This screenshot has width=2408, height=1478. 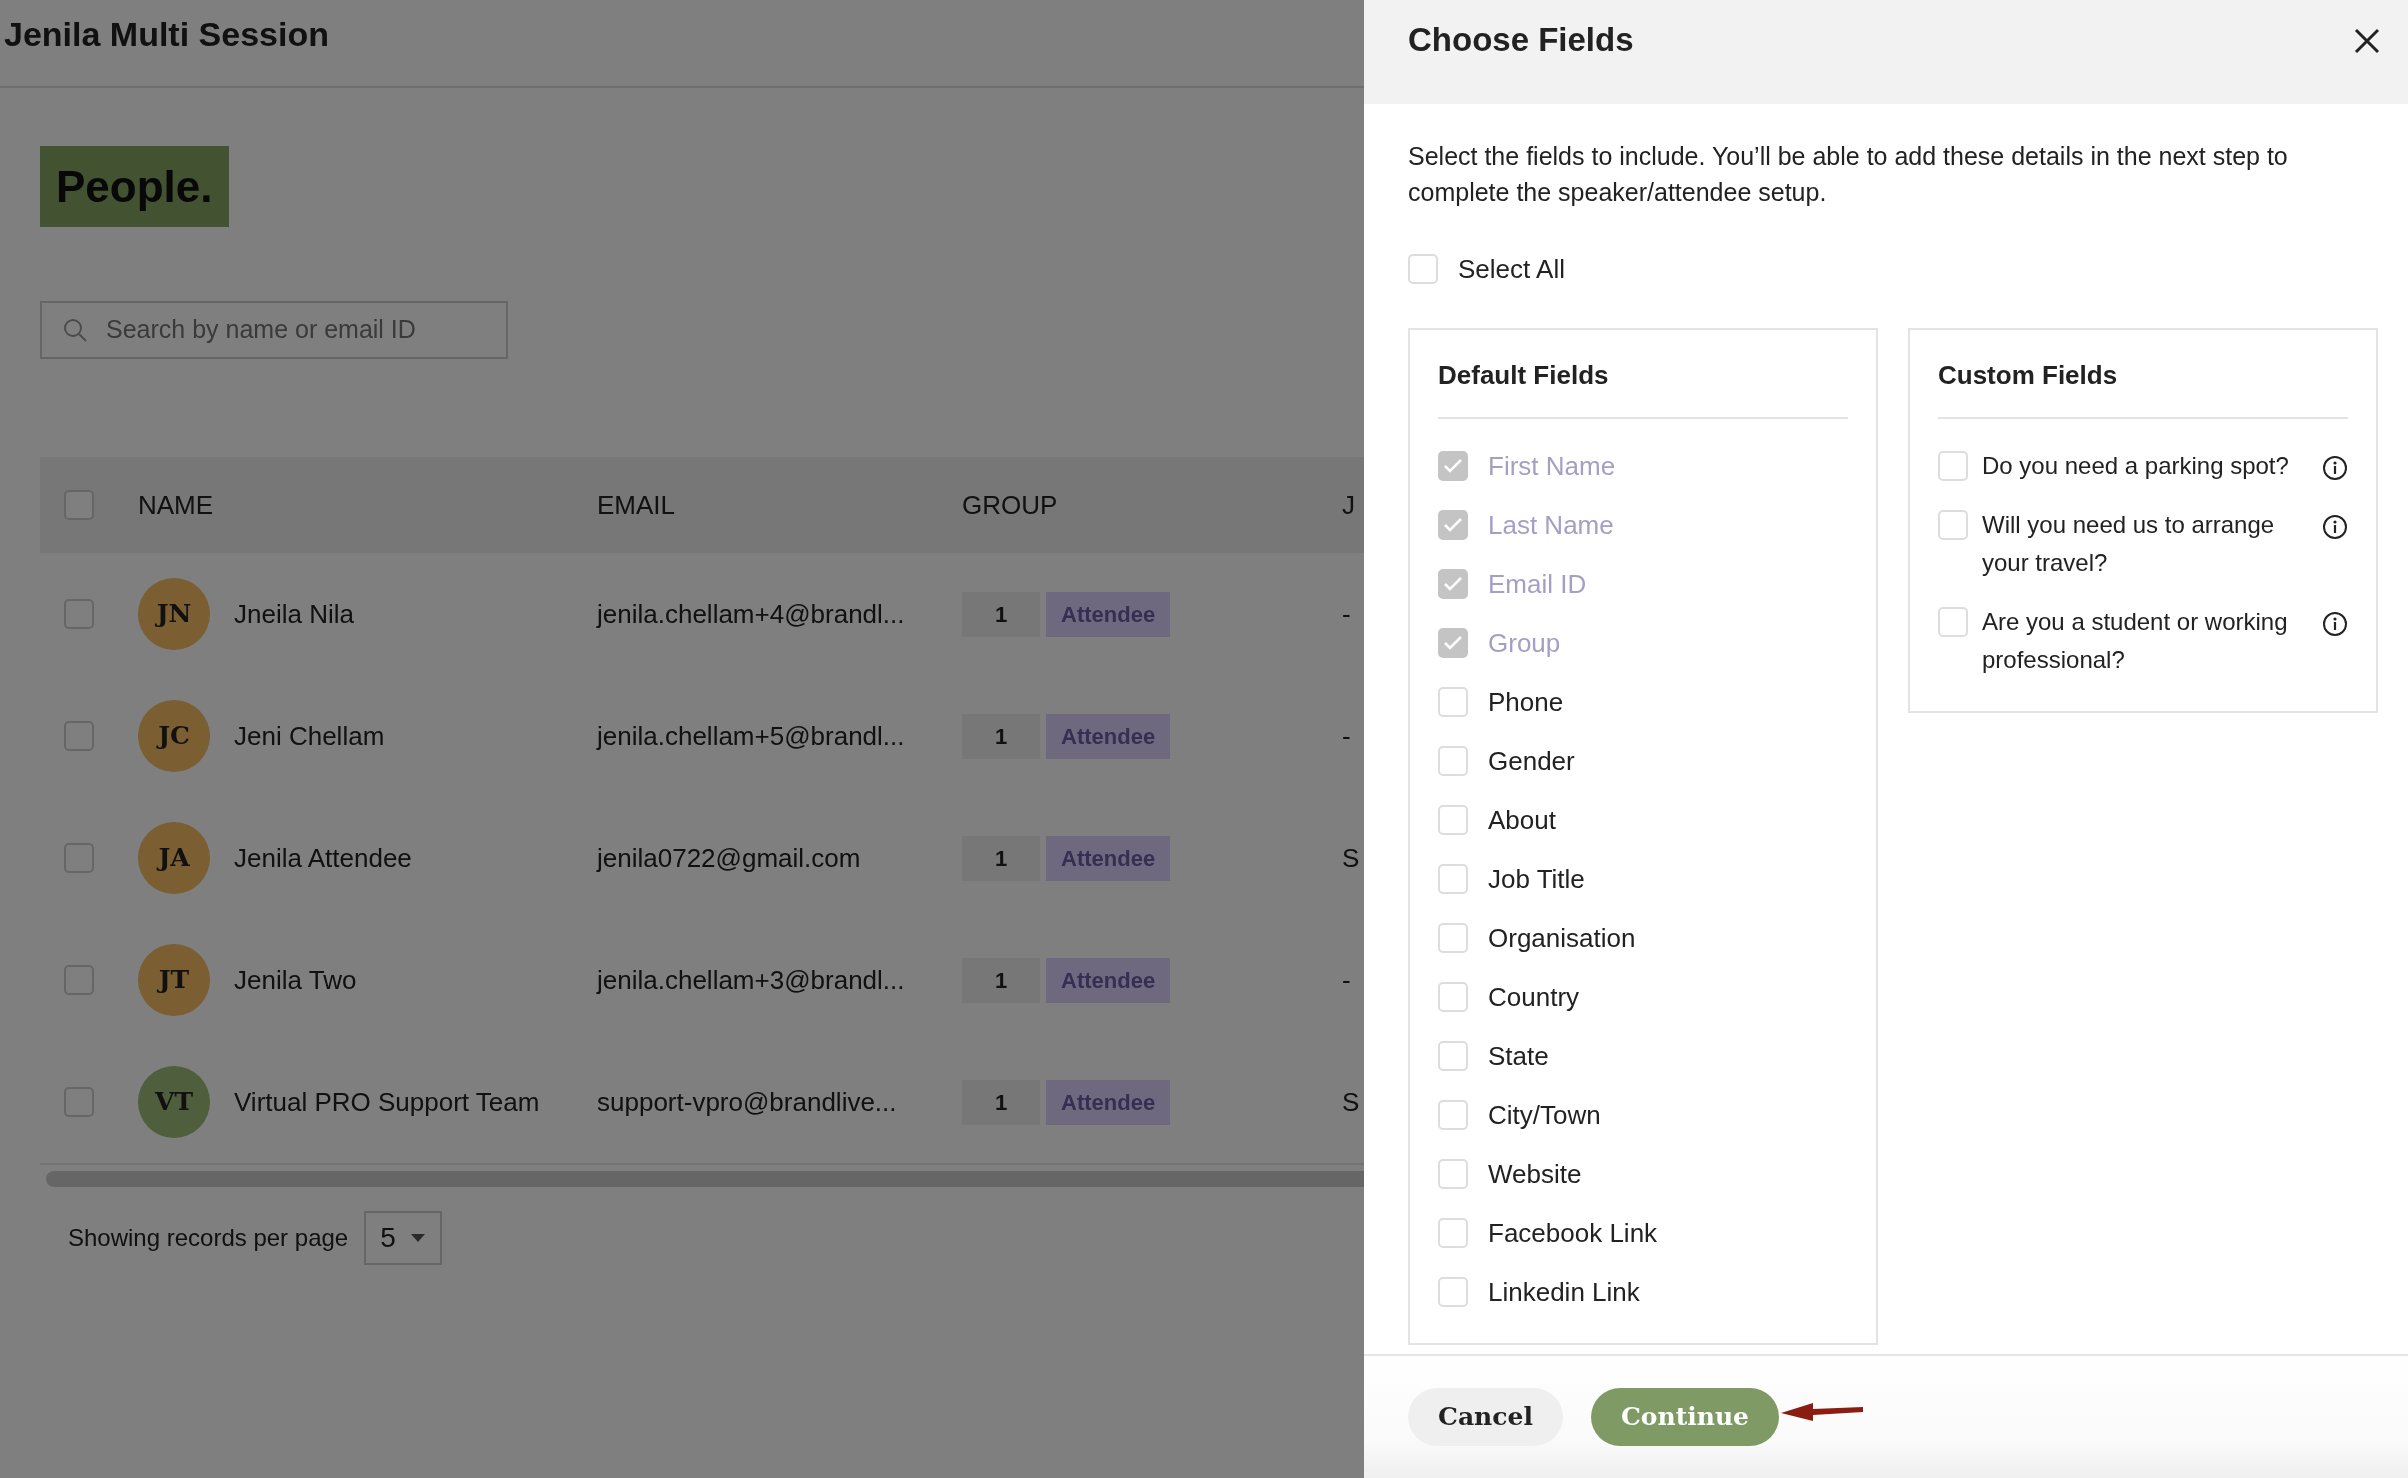 I want to click on column-header: GROUP, so click(x=1010, y=505).